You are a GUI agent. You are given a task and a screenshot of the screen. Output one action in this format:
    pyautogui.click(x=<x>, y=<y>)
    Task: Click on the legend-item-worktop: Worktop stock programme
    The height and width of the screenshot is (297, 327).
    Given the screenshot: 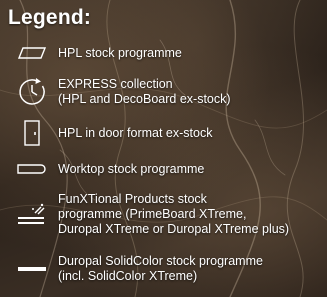 What is the action you would take?
    pyautogui.click(x=163, y=169)
    